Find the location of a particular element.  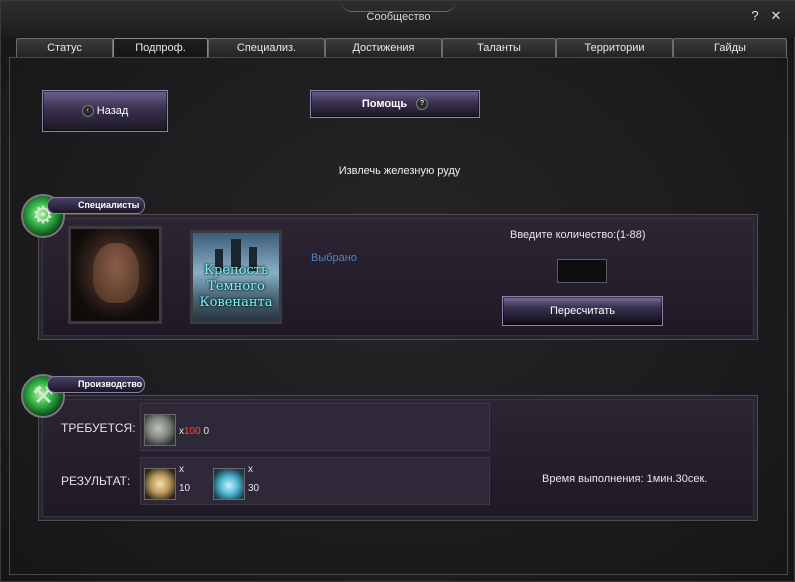

quantity-input is located at coordinates (582, 271).